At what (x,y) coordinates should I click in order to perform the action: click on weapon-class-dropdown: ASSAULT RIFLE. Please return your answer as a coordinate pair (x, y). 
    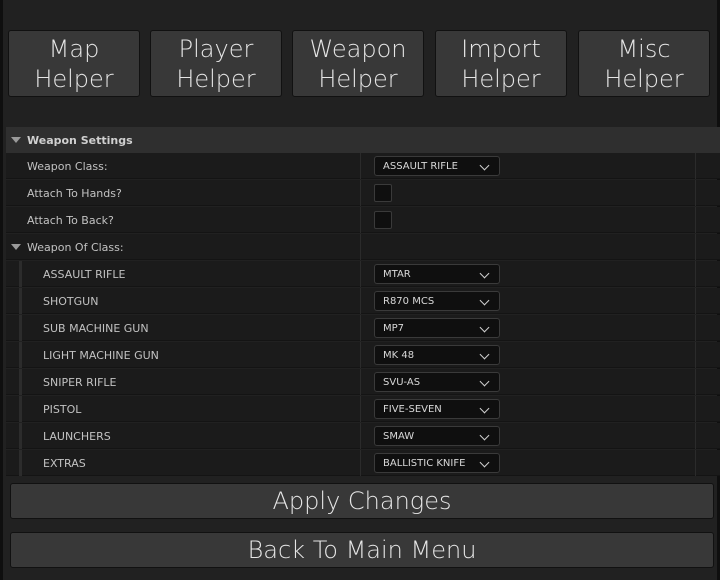
    Looking at the image, I should click on (437, 166).